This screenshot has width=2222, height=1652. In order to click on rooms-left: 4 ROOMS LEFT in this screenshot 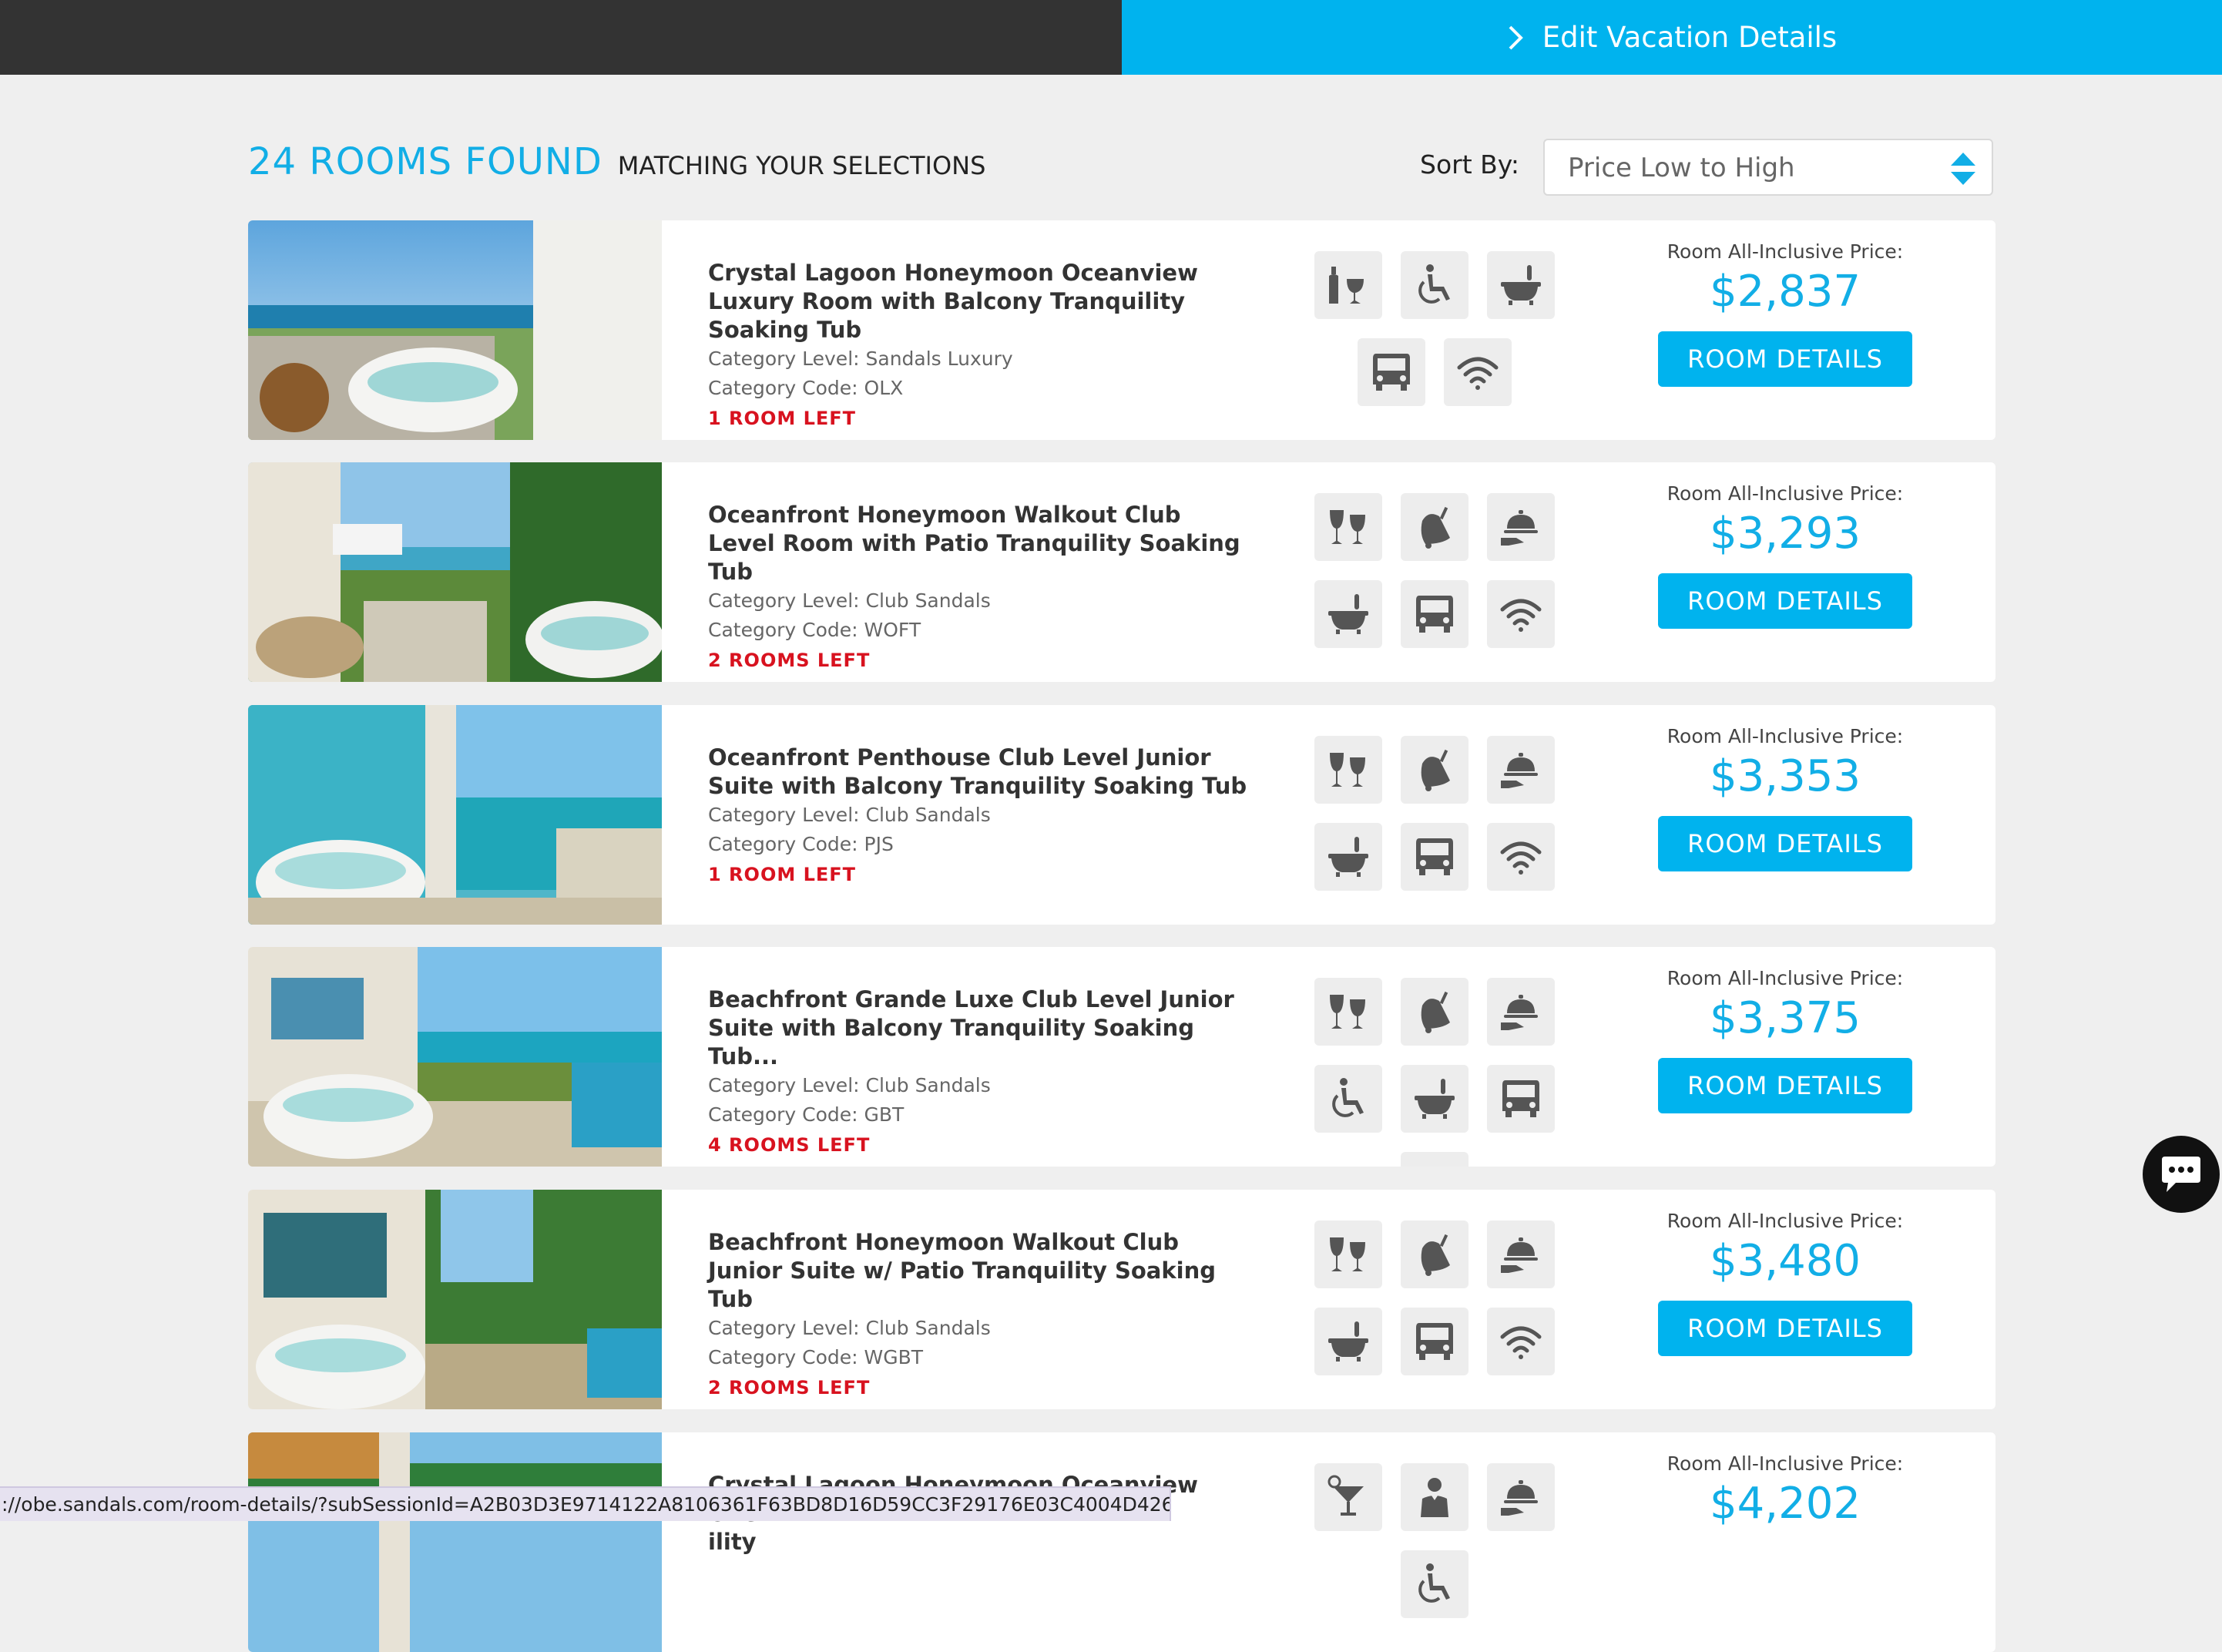, I will do `click(789, 1145)`.